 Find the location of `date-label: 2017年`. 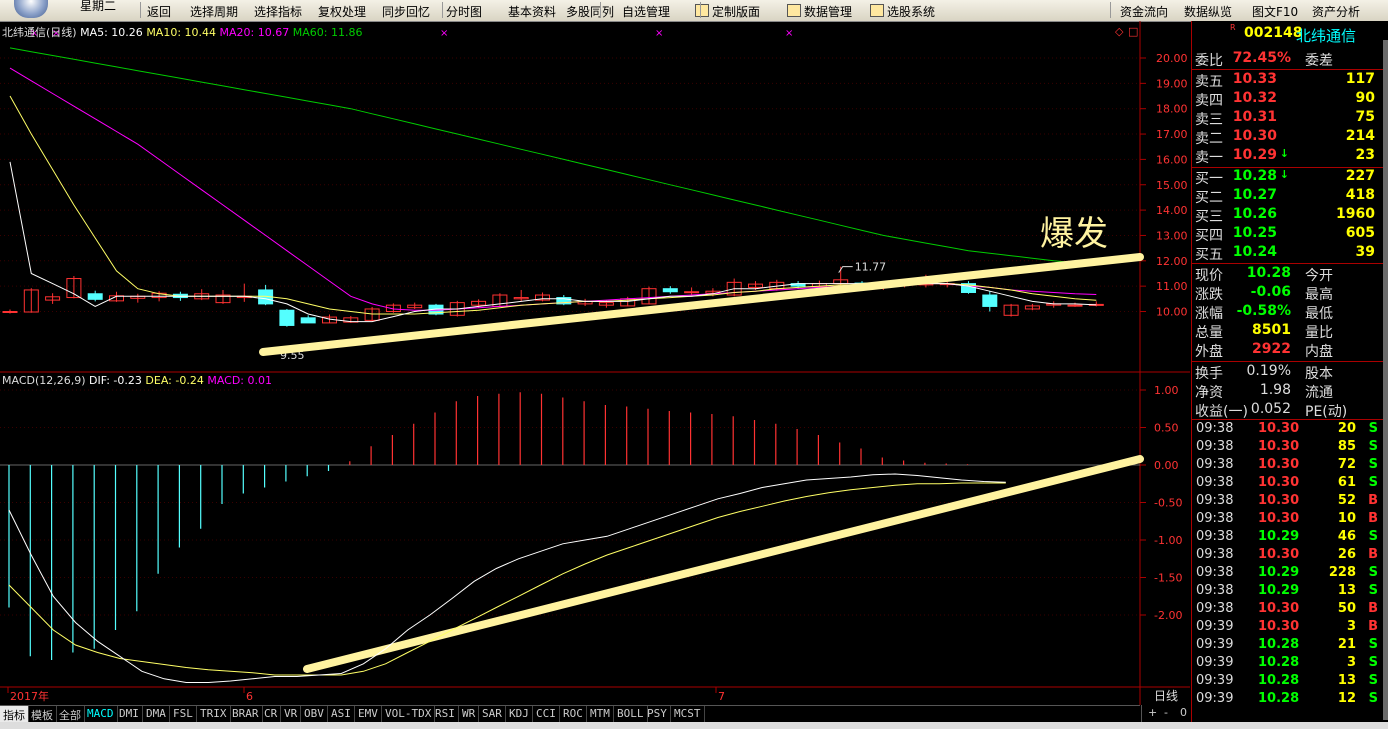

date-label: 2017年 is located at coordinates (29, 696).